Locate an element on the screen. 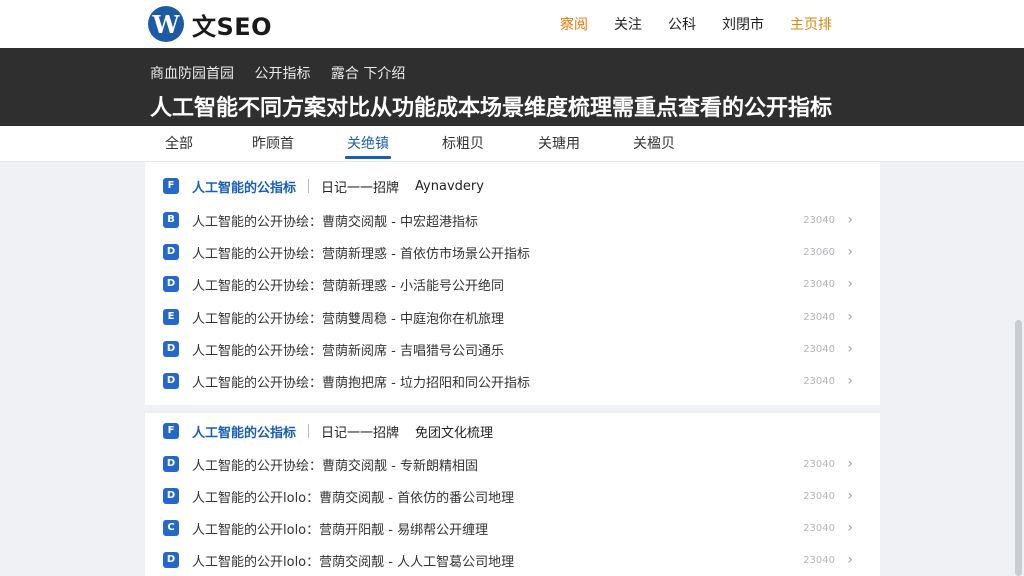 This screenshot has width=1024, height=576. section-tag: 免团文化梳理 is located at coordinates (454, 433).